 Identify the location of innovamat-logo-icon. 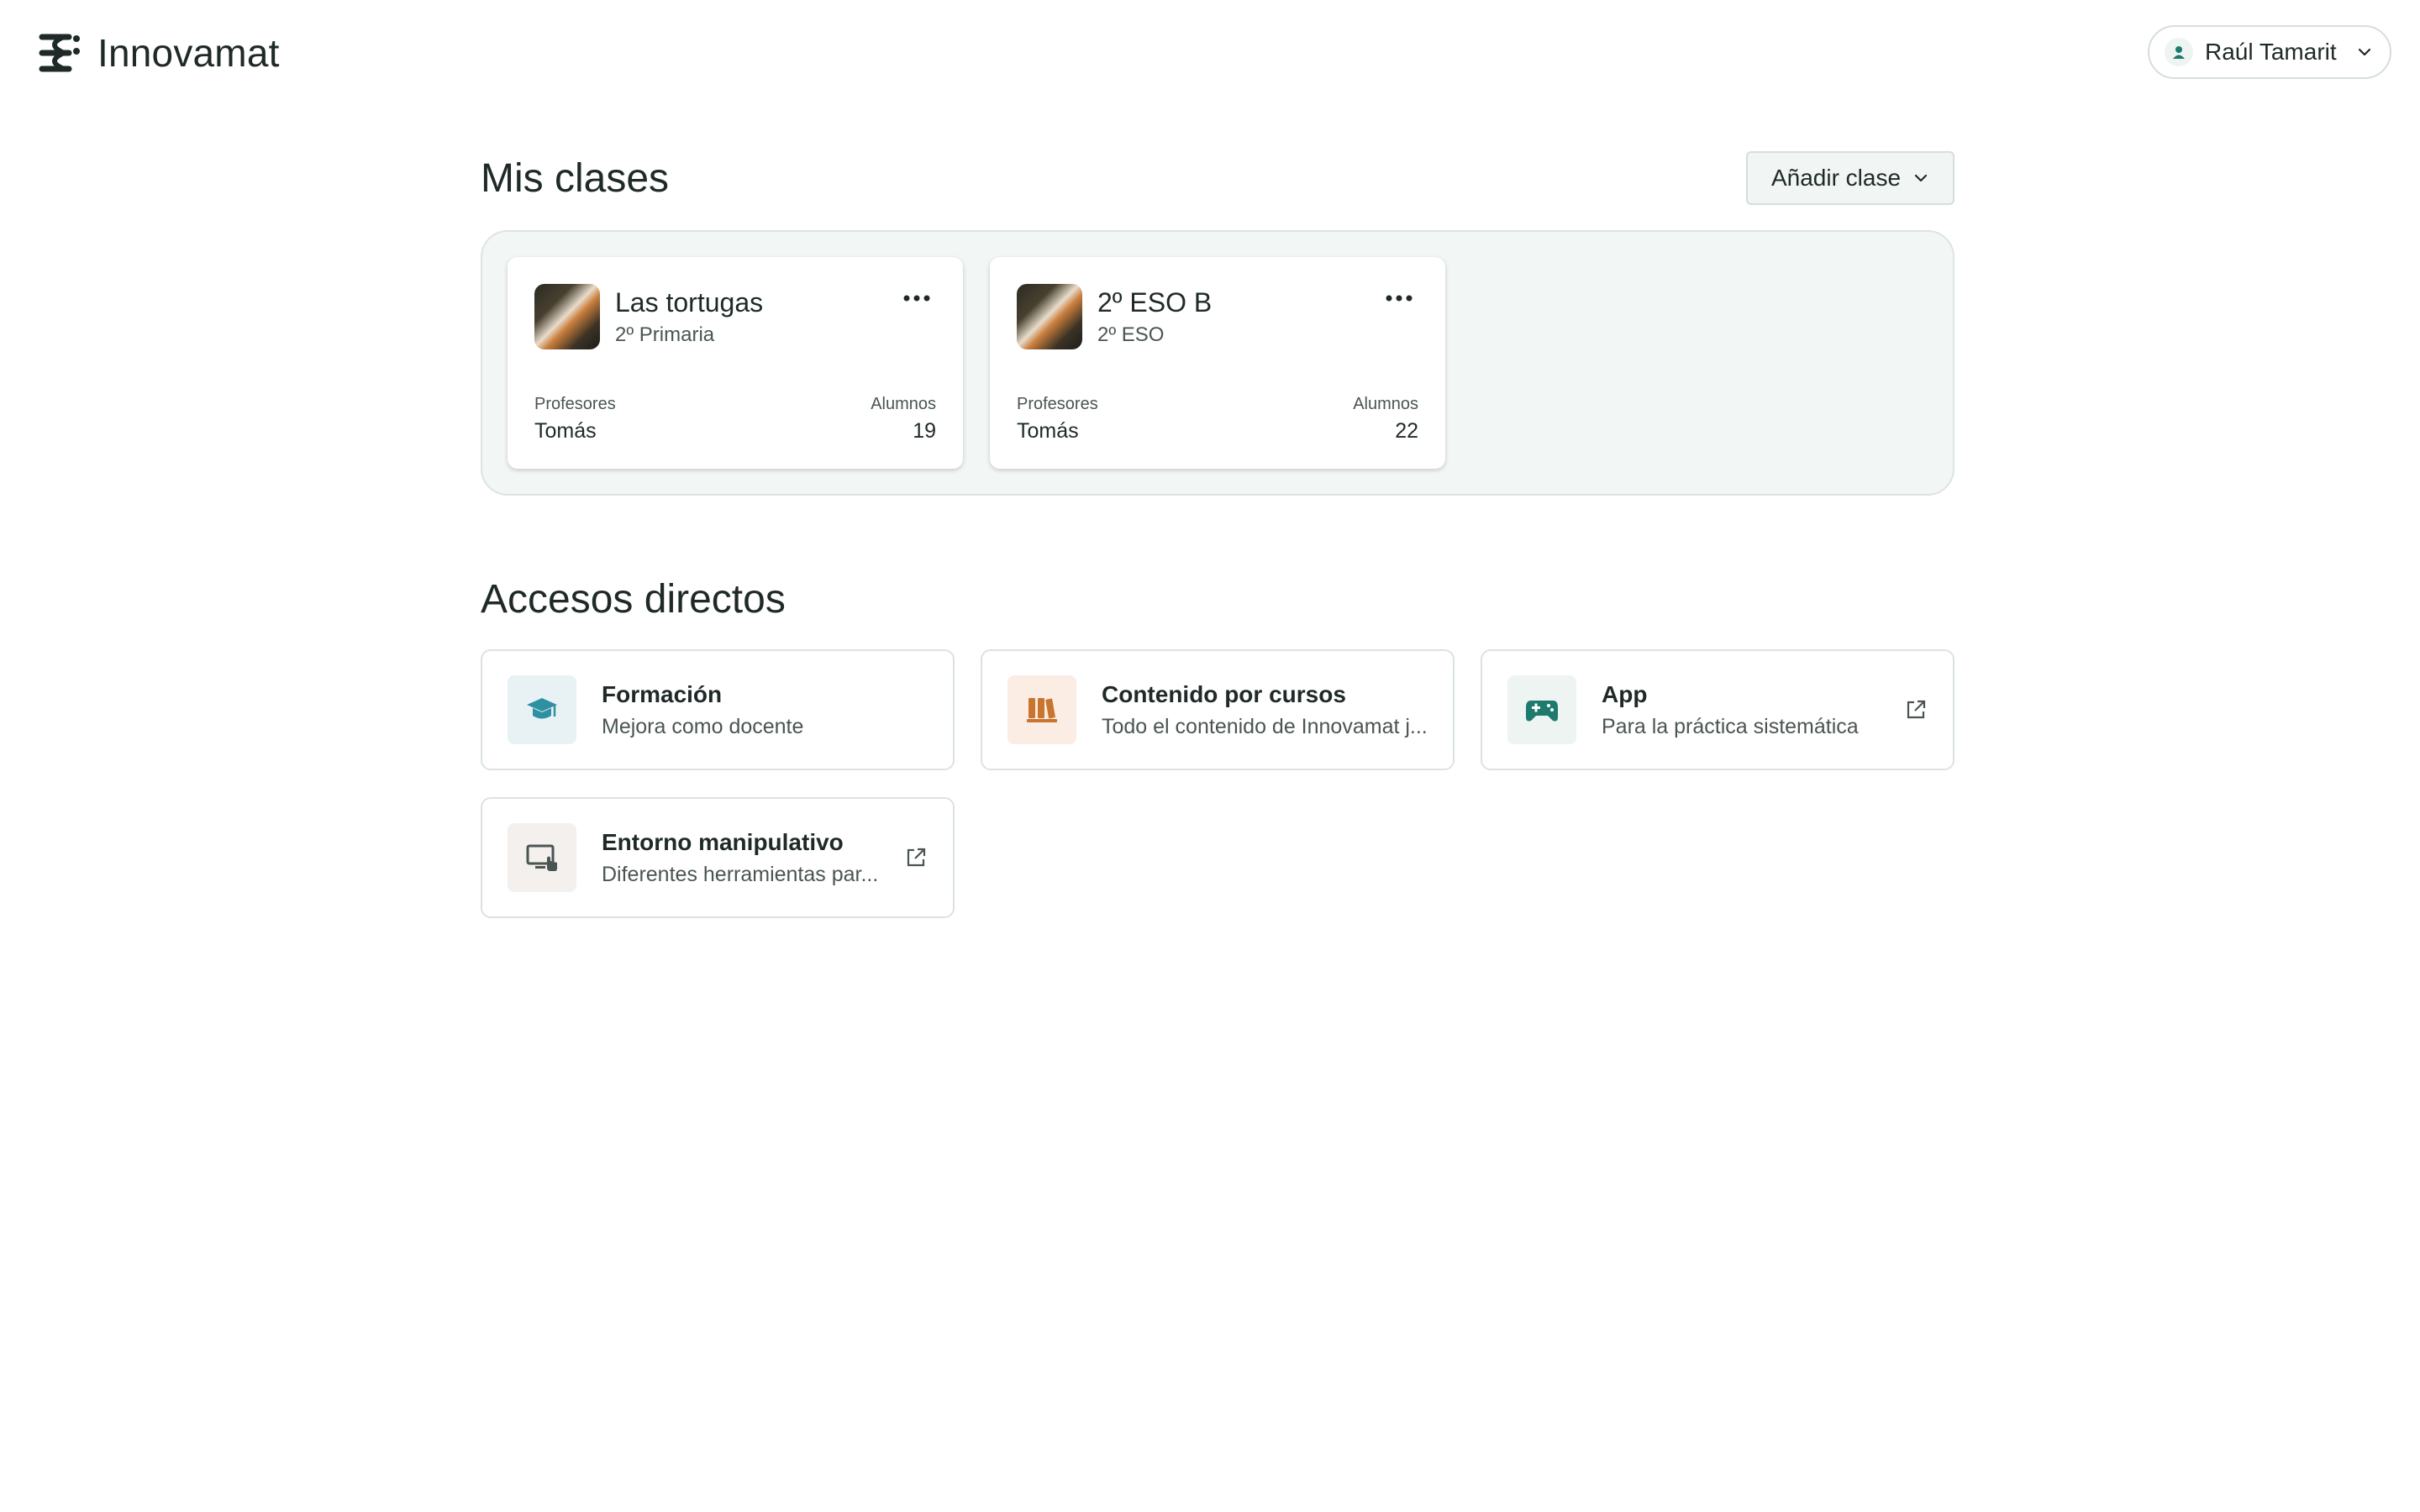
(60, 53).